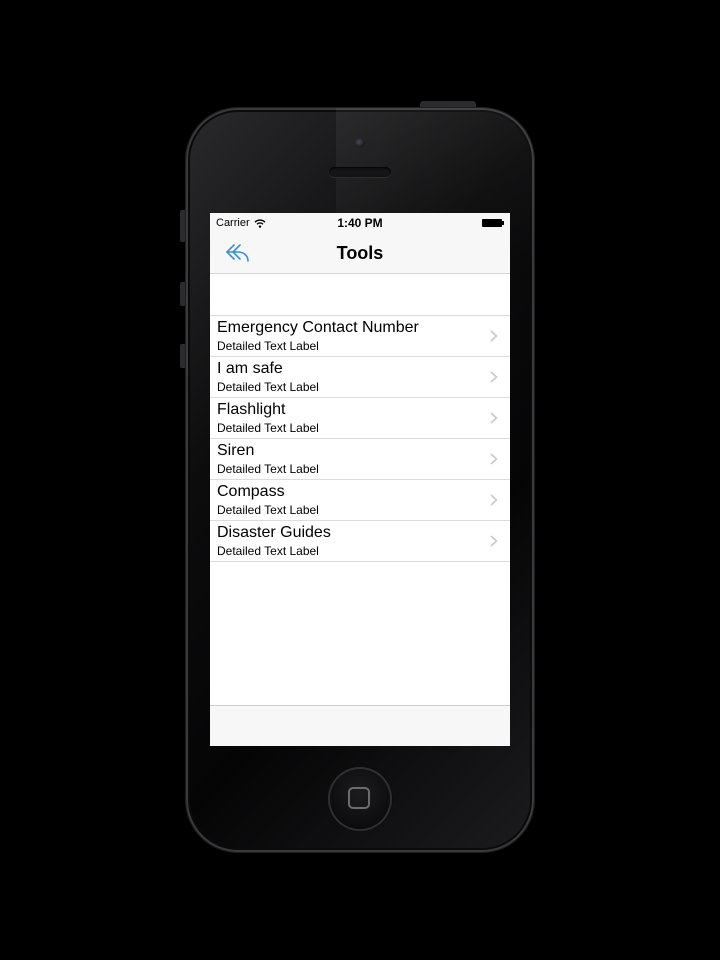 The height and width of the screenshot is (960, 720). What do you see at coordinates (360, 500) in the screenshot?
I see `table-row-compass: Compass Detailed Text Label` at bounding box center [360, 500].